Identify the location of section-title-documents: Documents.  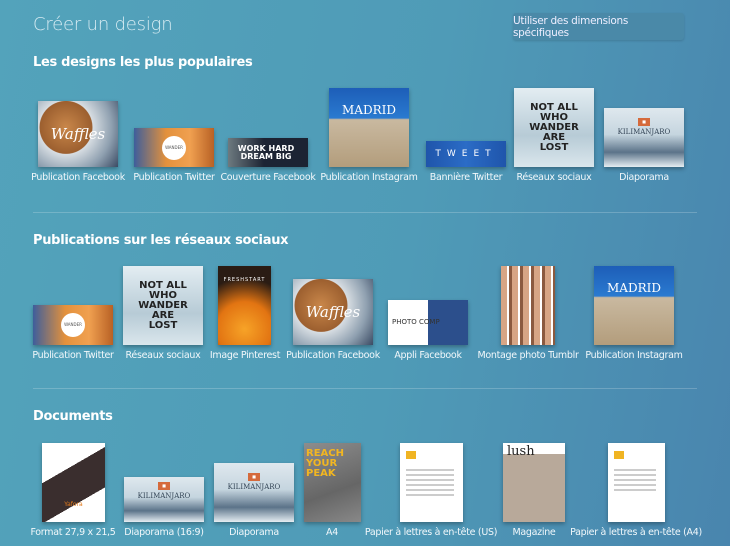
(73, 416).